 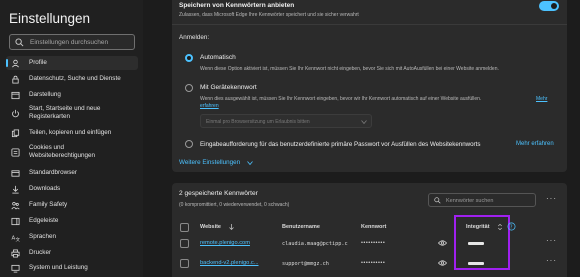 I want to click on sidebar-item-system: System und Leistung, so click(x=72, y=268).